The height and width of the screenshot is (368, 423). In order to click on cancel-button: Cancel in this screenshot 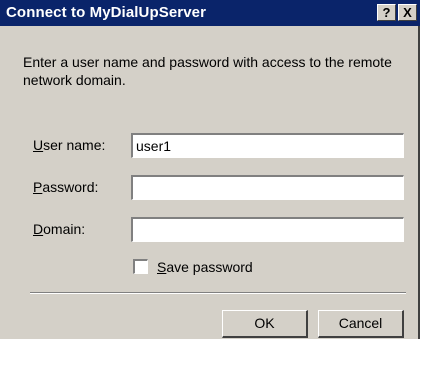, I will do `click(361, 324)`.